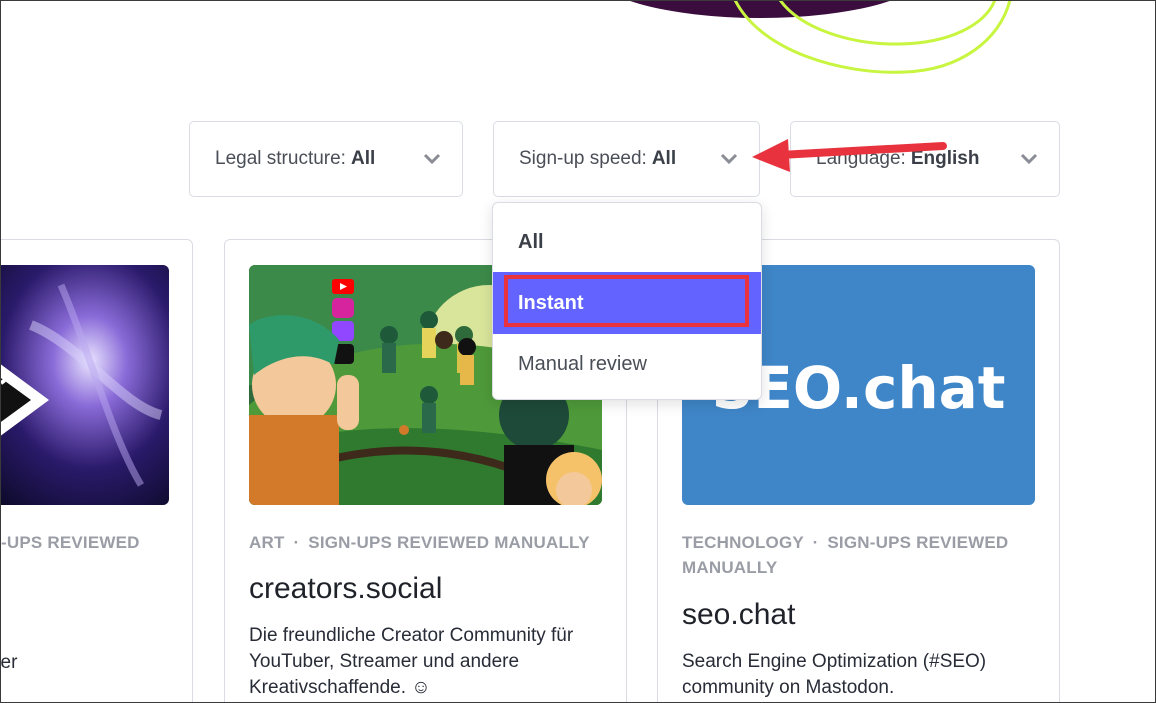 This screenshot has width=1156, height=703. Describe the element at coordinates (280, 158) in the screenshot. I see `legal-structure-label: Legal structure:` at that location.